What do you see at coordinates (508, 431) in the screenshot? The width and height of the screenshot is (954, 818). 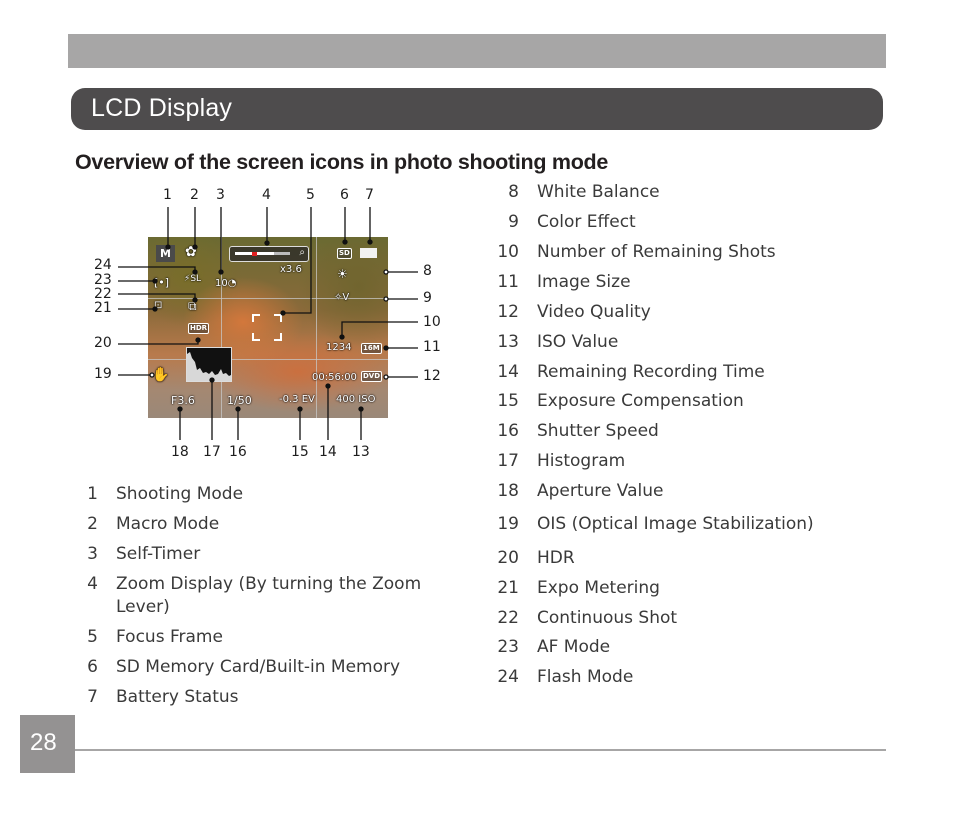 I see `legend-number: 16` at bounding box center [508, 431].